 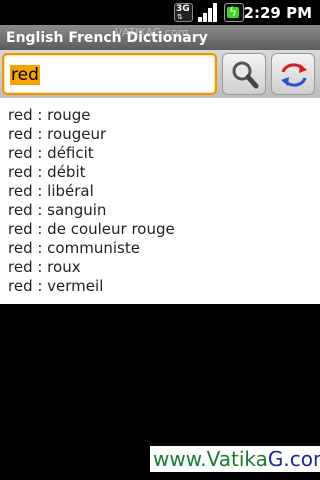 I want to click on result-item: red : rougeur, so click(x=164, y=134).